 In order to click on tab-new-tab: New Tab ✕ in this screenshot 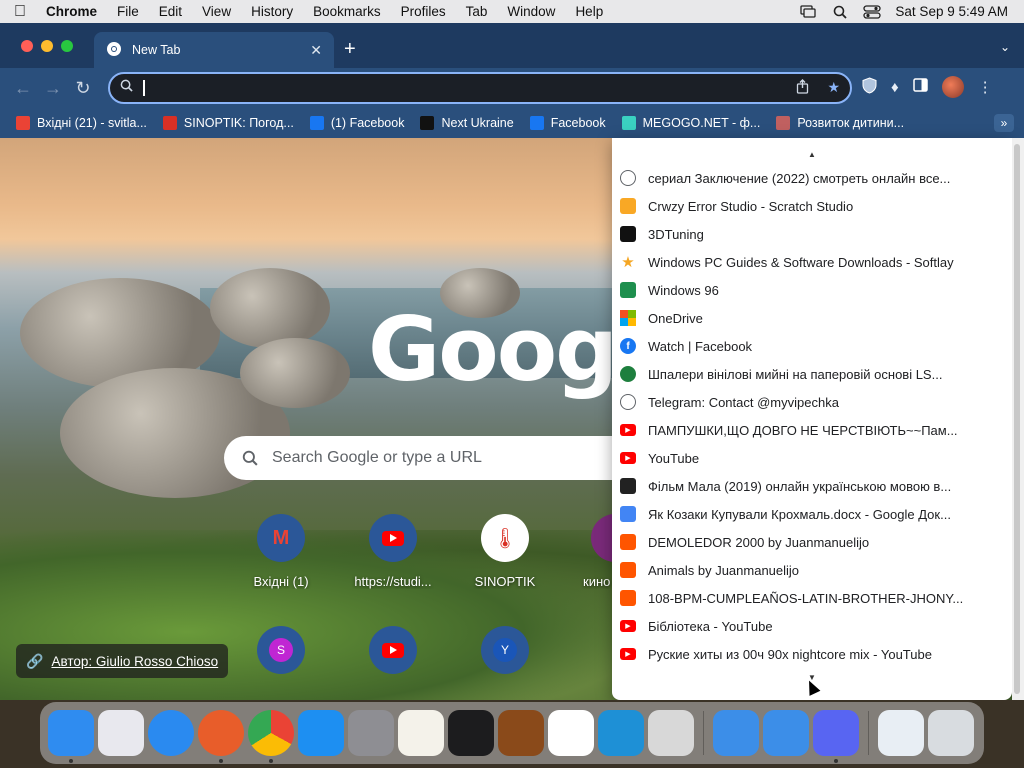, I will do `click(214, 50)`.